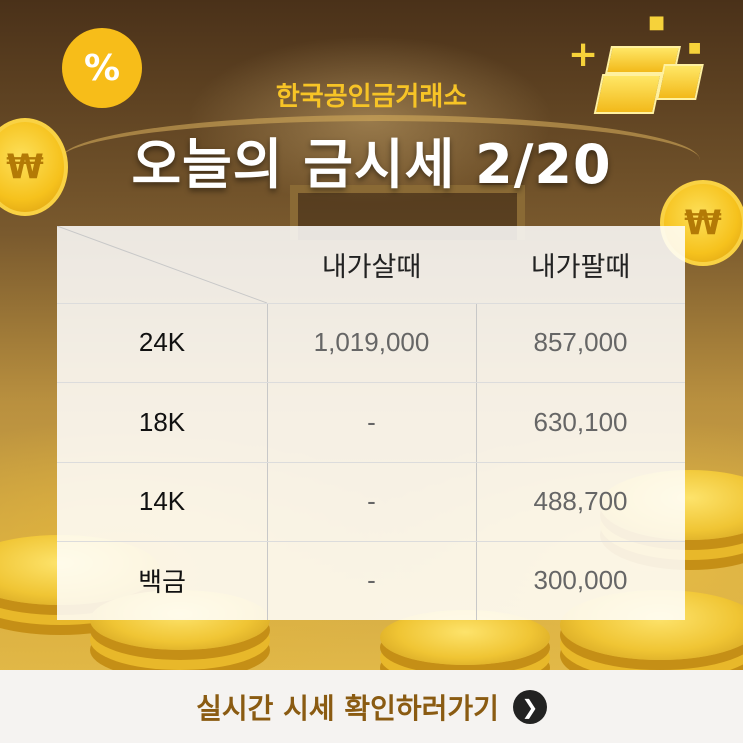 Image resolution: width=743 pixels, height=743 pixels. I want to click on column-header-buy: 내가살때, so click(371, 267).